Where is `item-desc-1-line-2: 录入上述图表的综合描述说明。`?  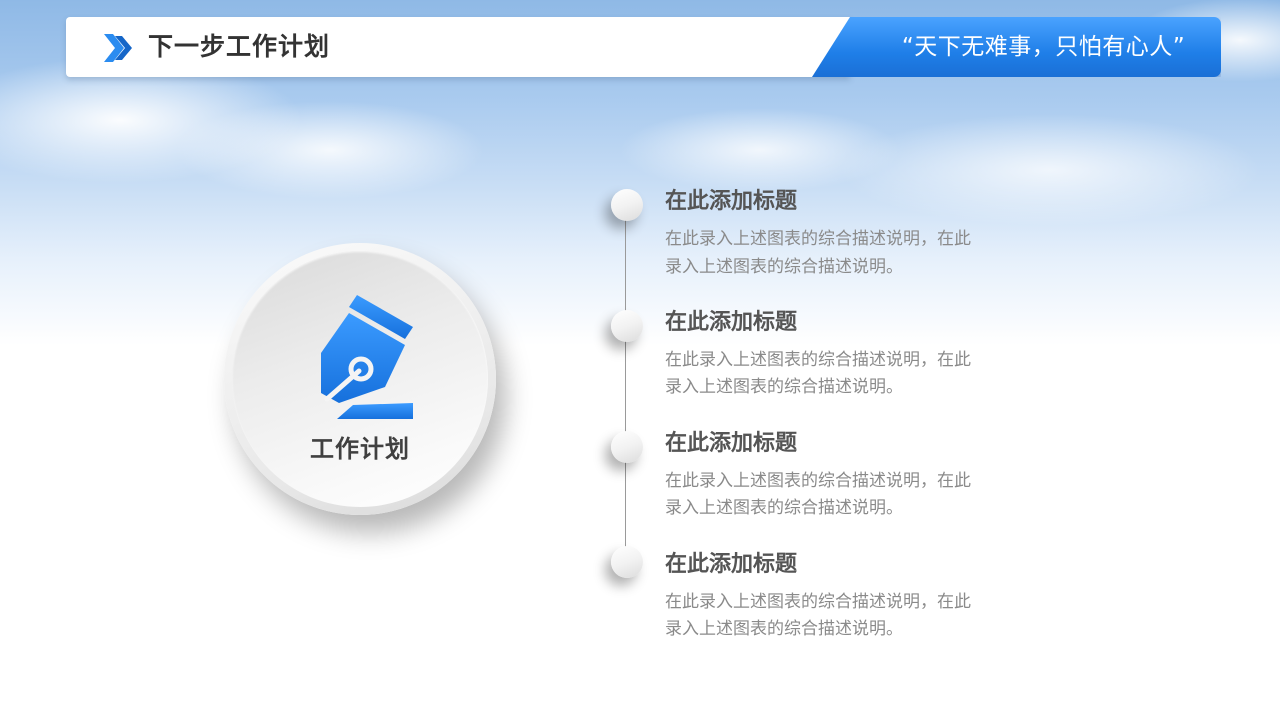 item-desc-1-line-2: 录入上述图表的综合描述说明。 is located at coordinates (840, 267).